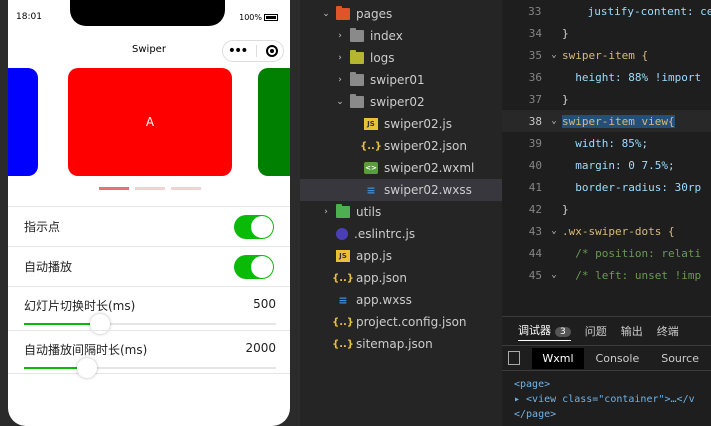 This screenshot has height=426, width=711. I want to click on tree-item-swiper02-json: {..} swiper02.json, so click(383, 146).